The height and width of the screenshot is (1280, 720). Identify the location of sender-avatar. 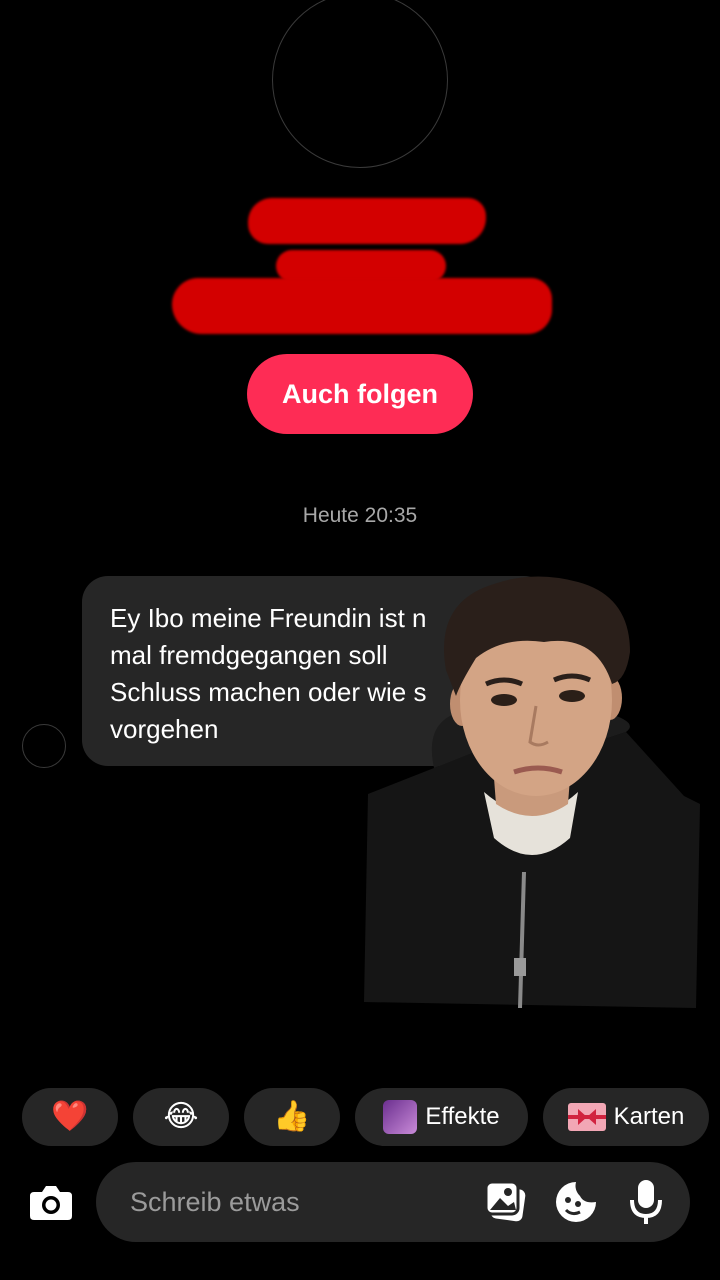
(44, 746).